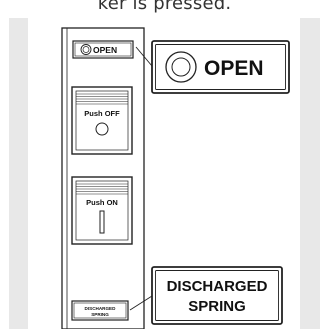  What do you see at coordinates (217, 295) in the screenshot?
I see `discharged-spring-callout: DISCHARGED SPRING` at bounding box center [217, 295].